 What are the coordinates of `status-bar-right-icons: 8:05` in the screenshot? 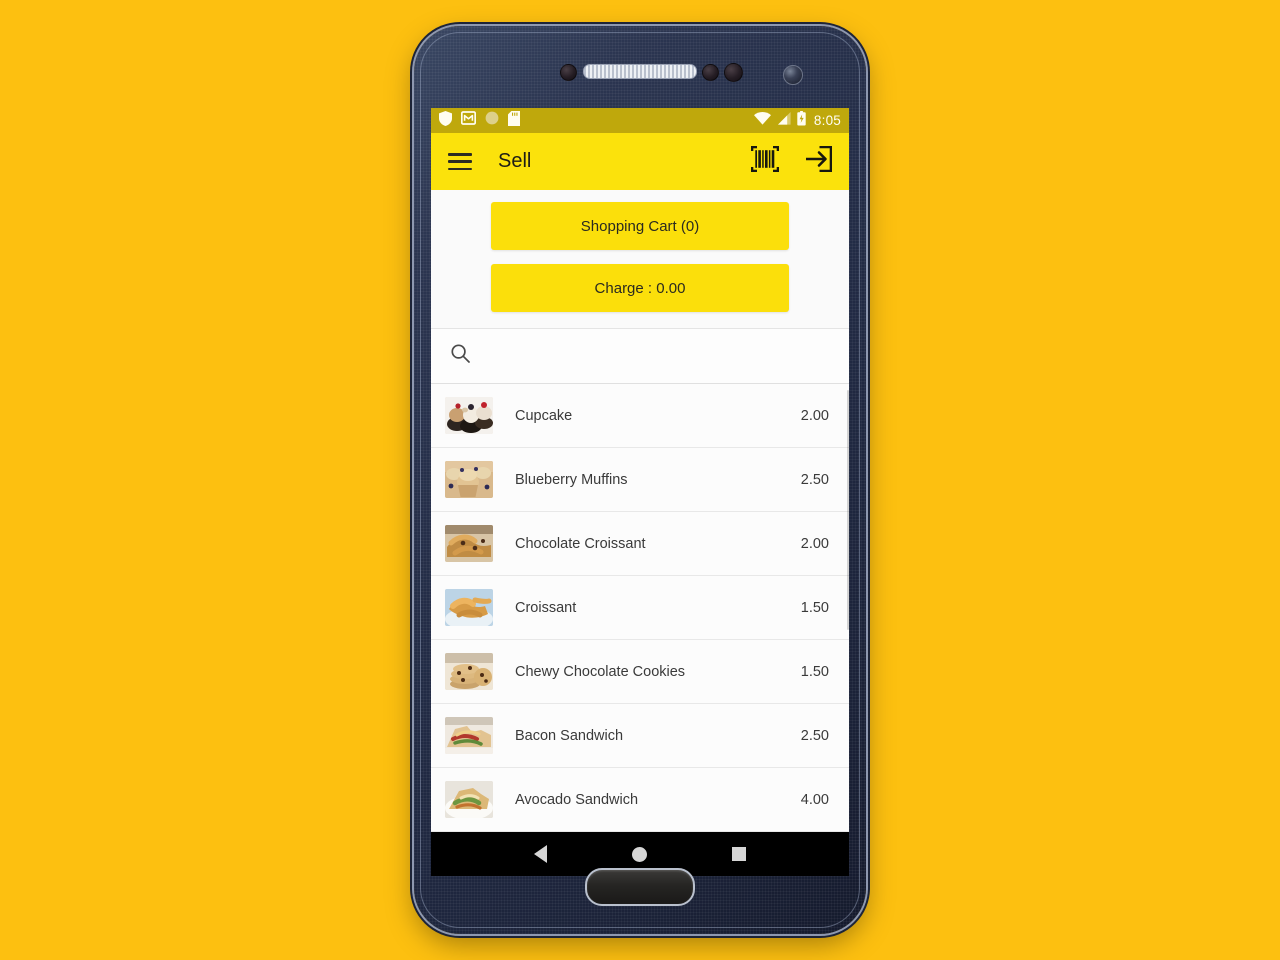 It's located at (797, 120).